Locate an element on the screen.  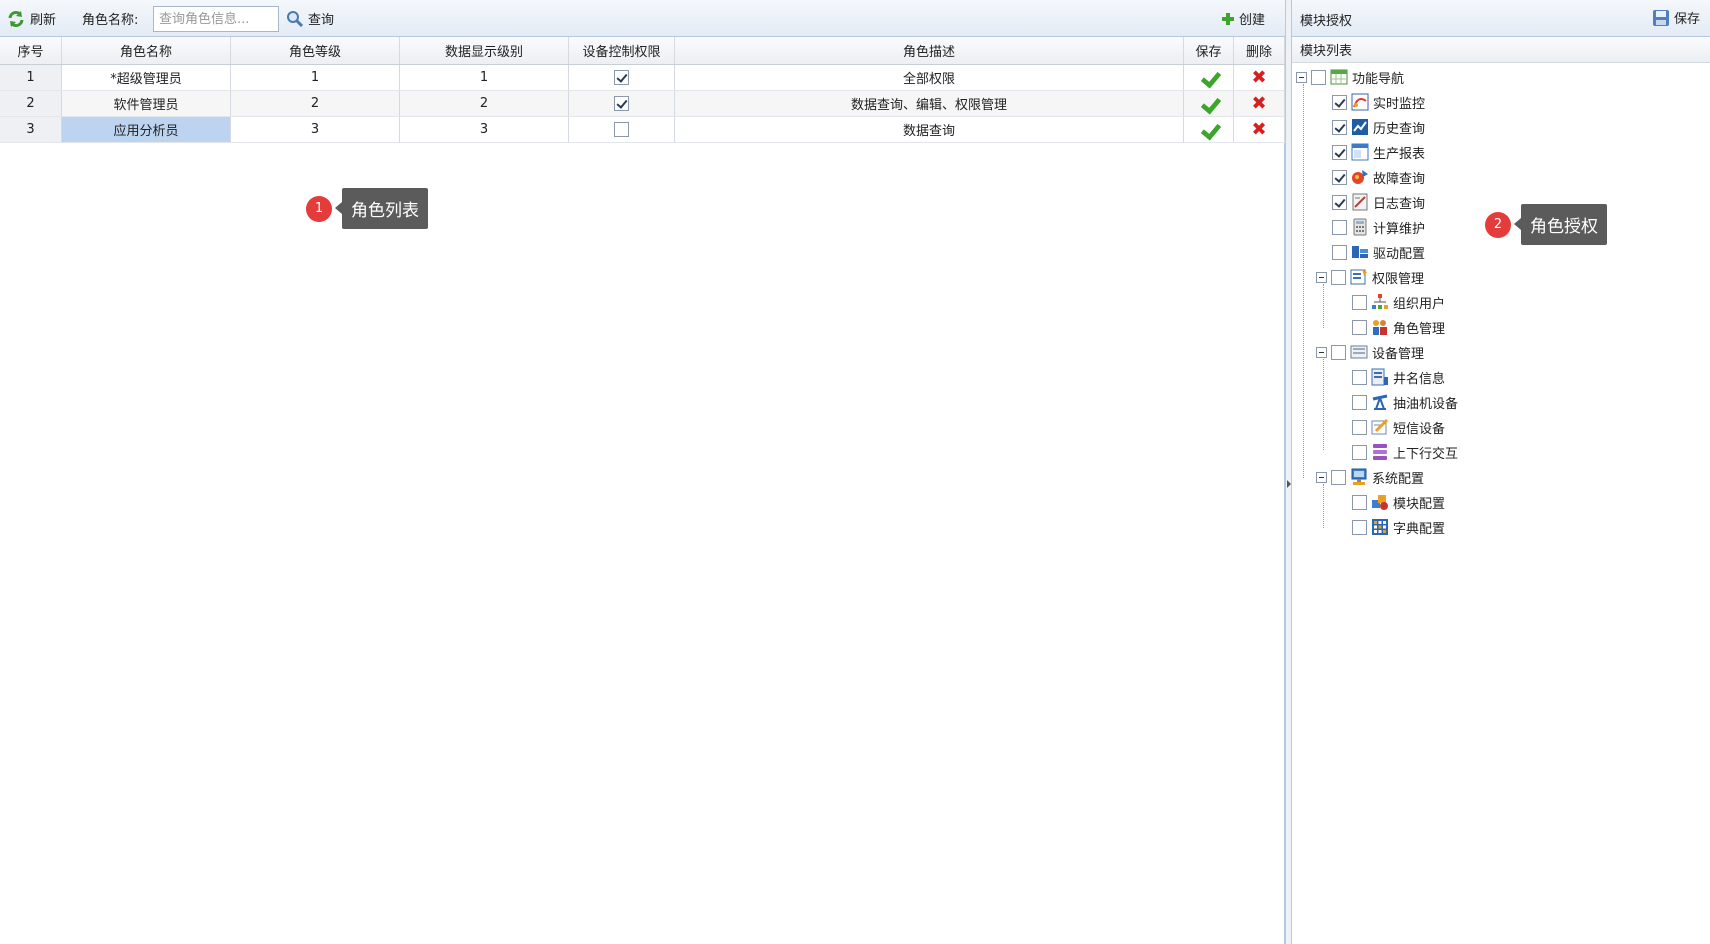
col-device-control-header: 设备控制权限 is located at coordinates (622, 50).